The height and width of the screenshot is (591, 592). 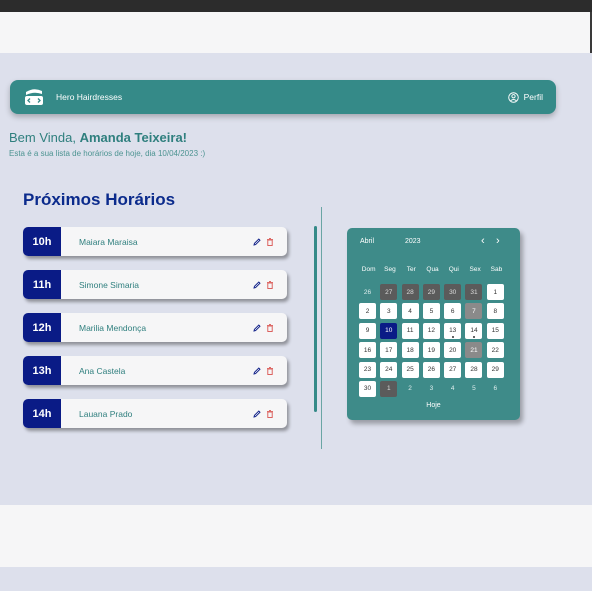 What do you see at coordinates (367, 330) in the screenshot?
I see `calendar-day: 9` at bounding box center [367, 330].